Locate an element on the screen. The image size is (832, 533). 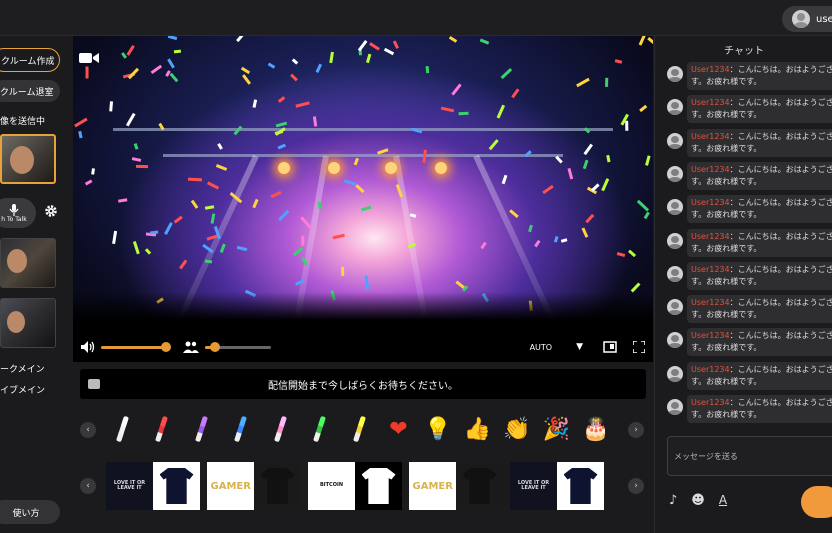
quality-select: AUTO is located at coordinates (541, 347).